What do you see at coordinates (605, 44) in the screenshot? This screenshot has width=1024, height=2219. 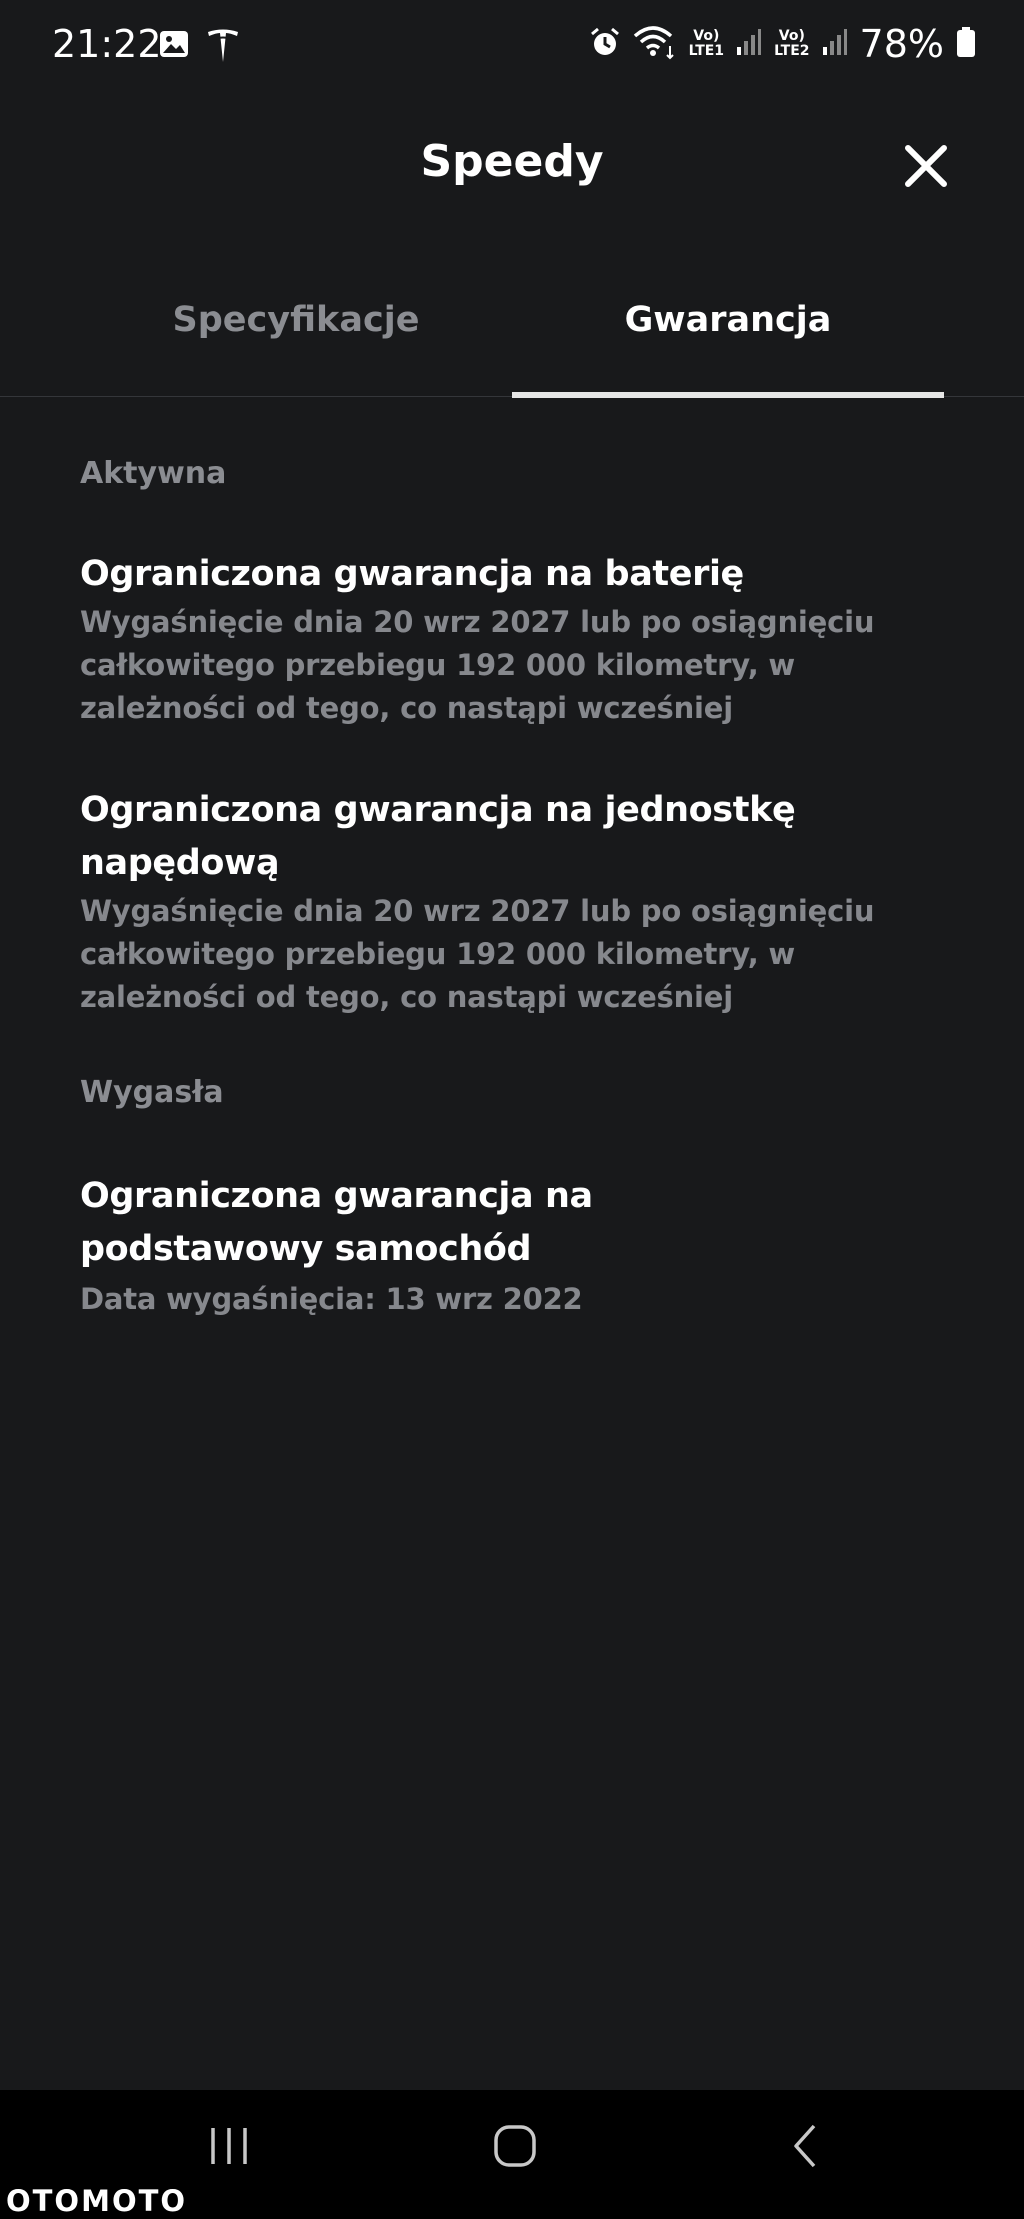 I see `alarm-icon` at bounding box center [605, 44].